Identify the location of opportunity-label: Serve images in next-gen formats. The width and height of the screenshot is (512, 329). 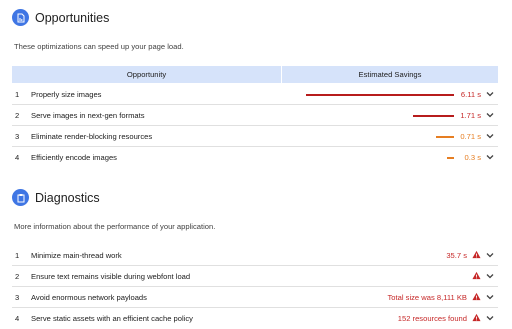
(88, 115).